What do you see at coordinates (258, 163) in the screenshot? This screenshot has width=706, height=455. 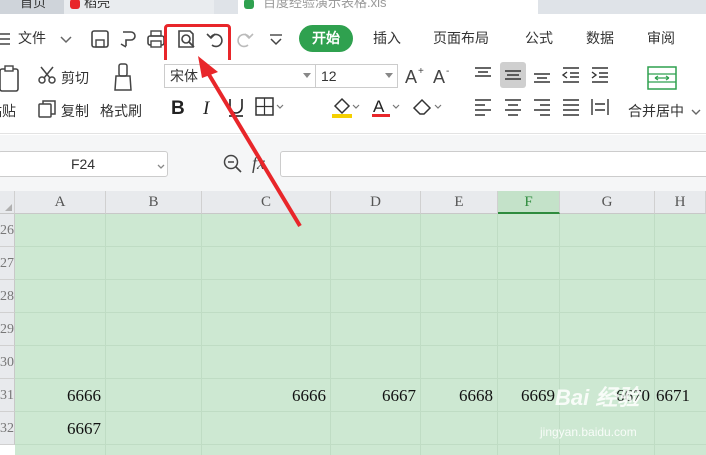 I see `fx-label: fx` at bounding box center [258, 163].